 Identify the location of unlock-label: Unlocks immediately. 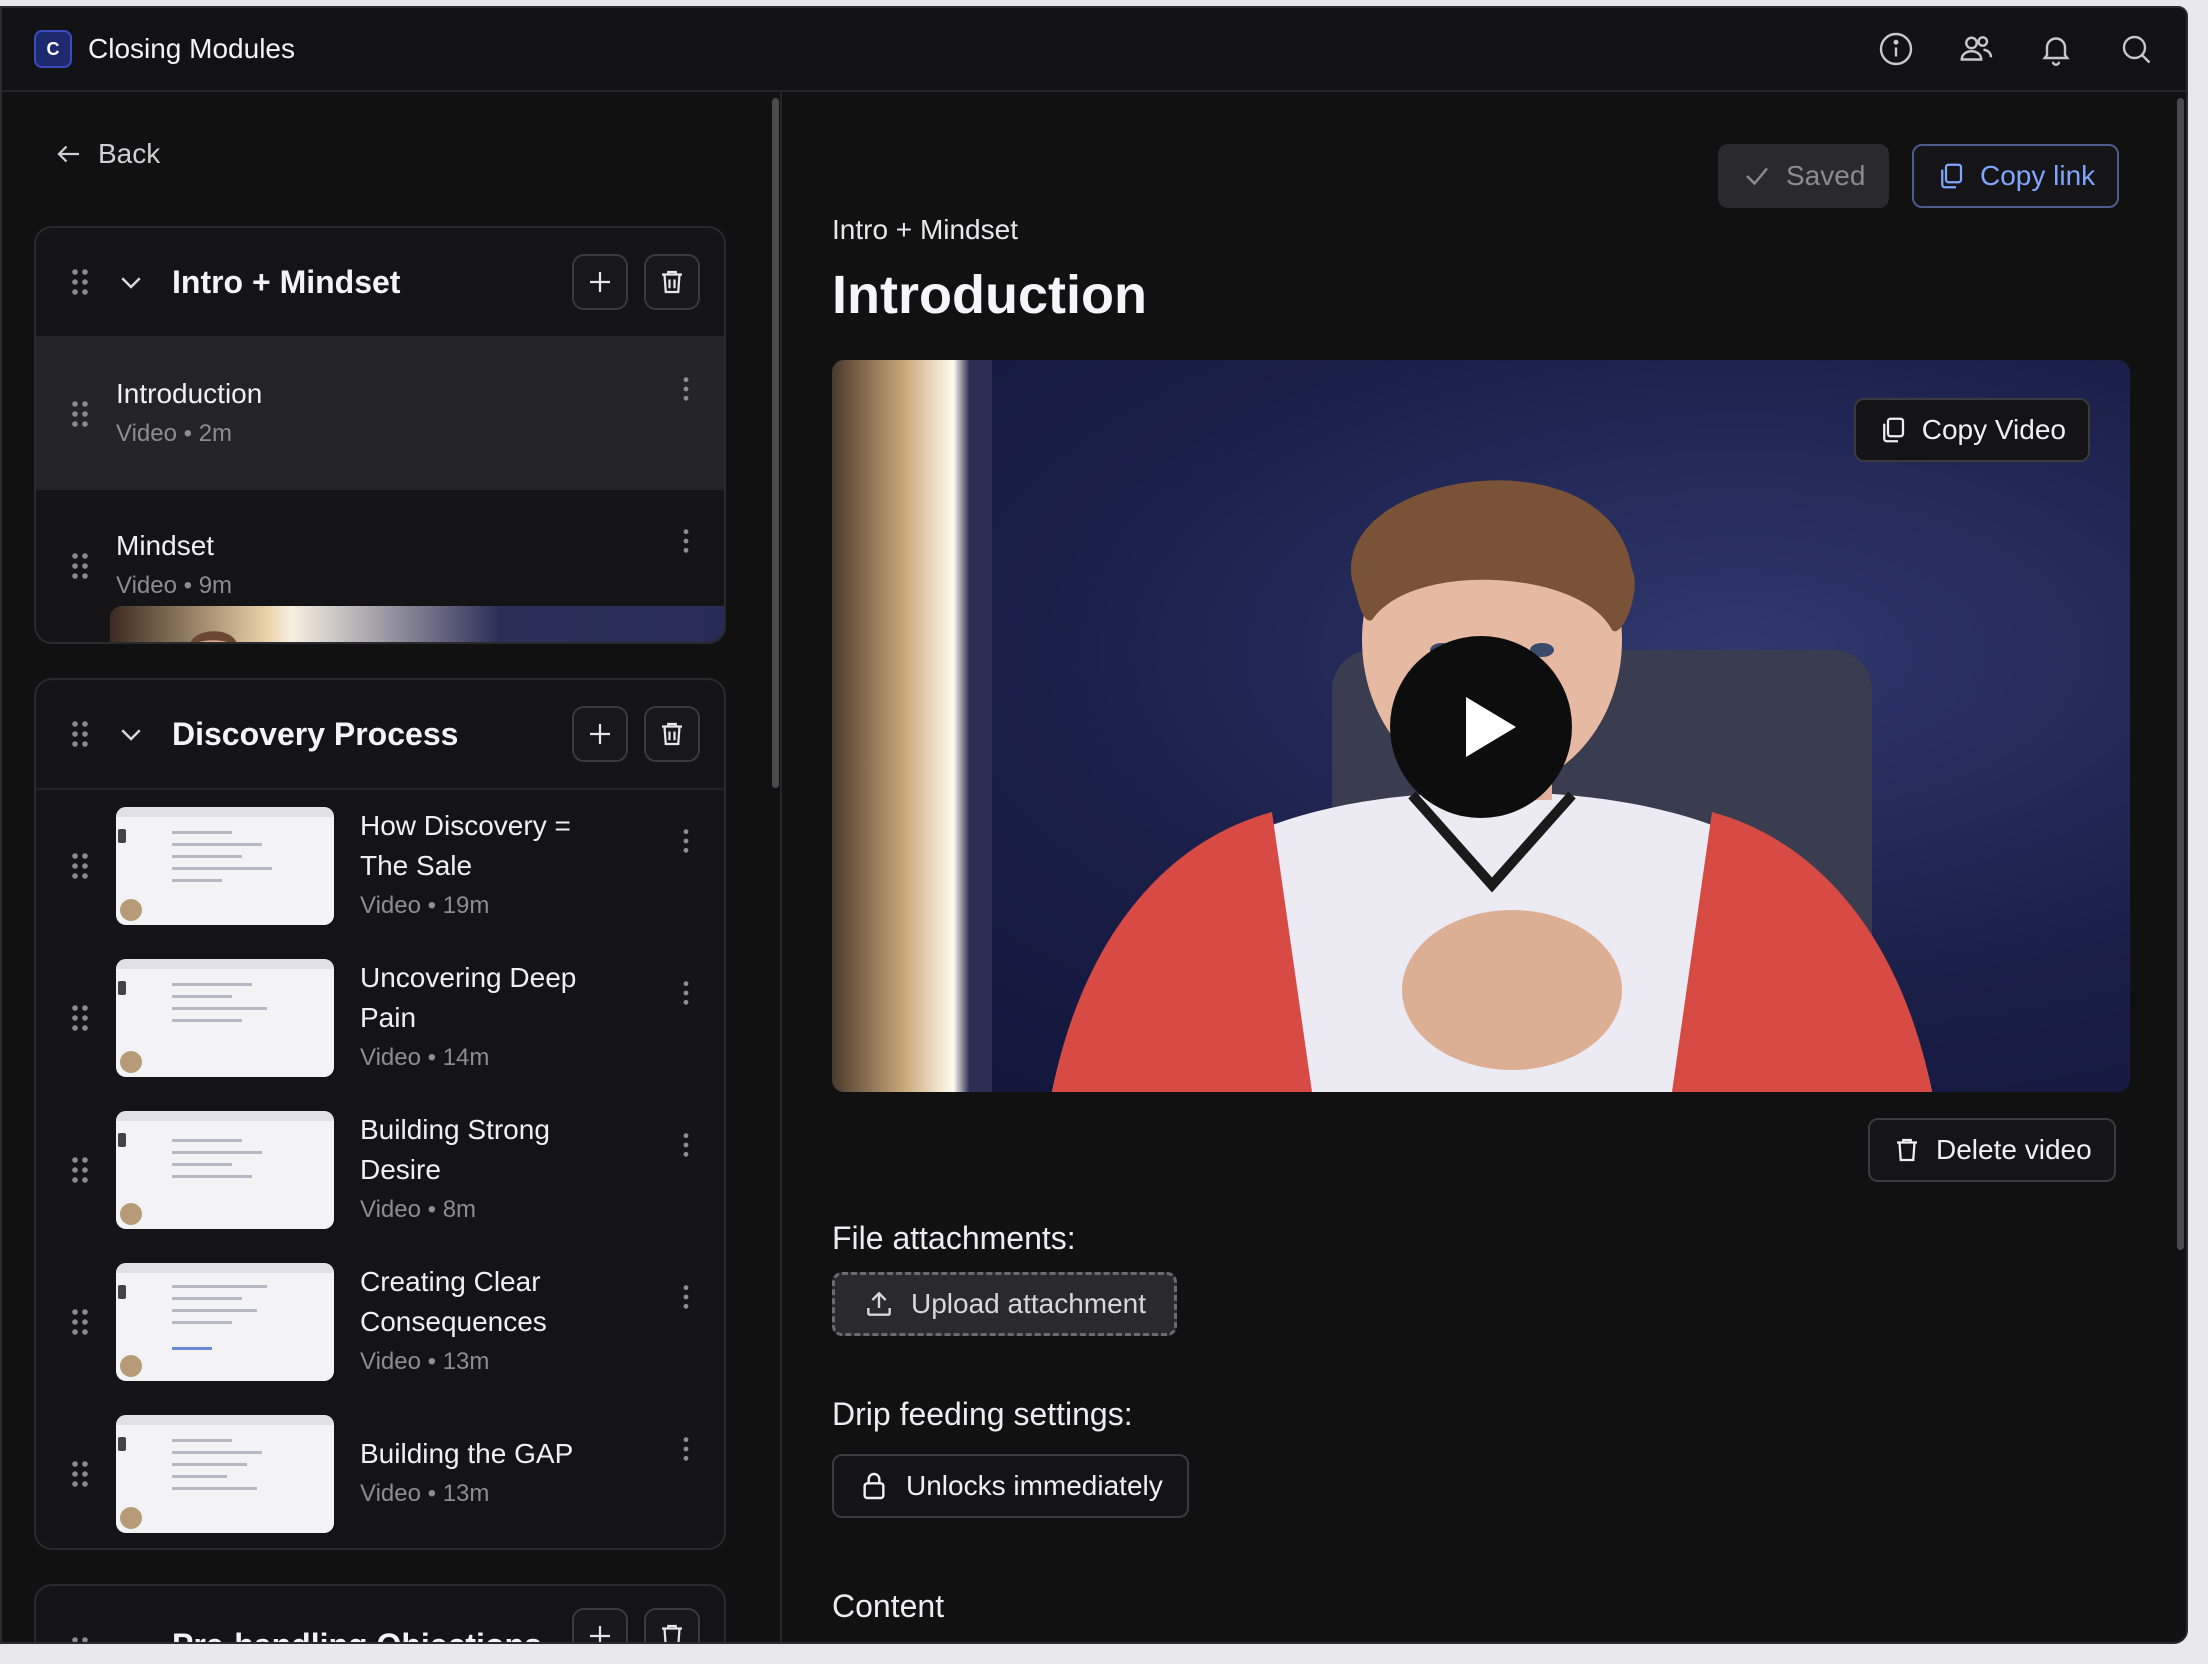
(1034, 1485).